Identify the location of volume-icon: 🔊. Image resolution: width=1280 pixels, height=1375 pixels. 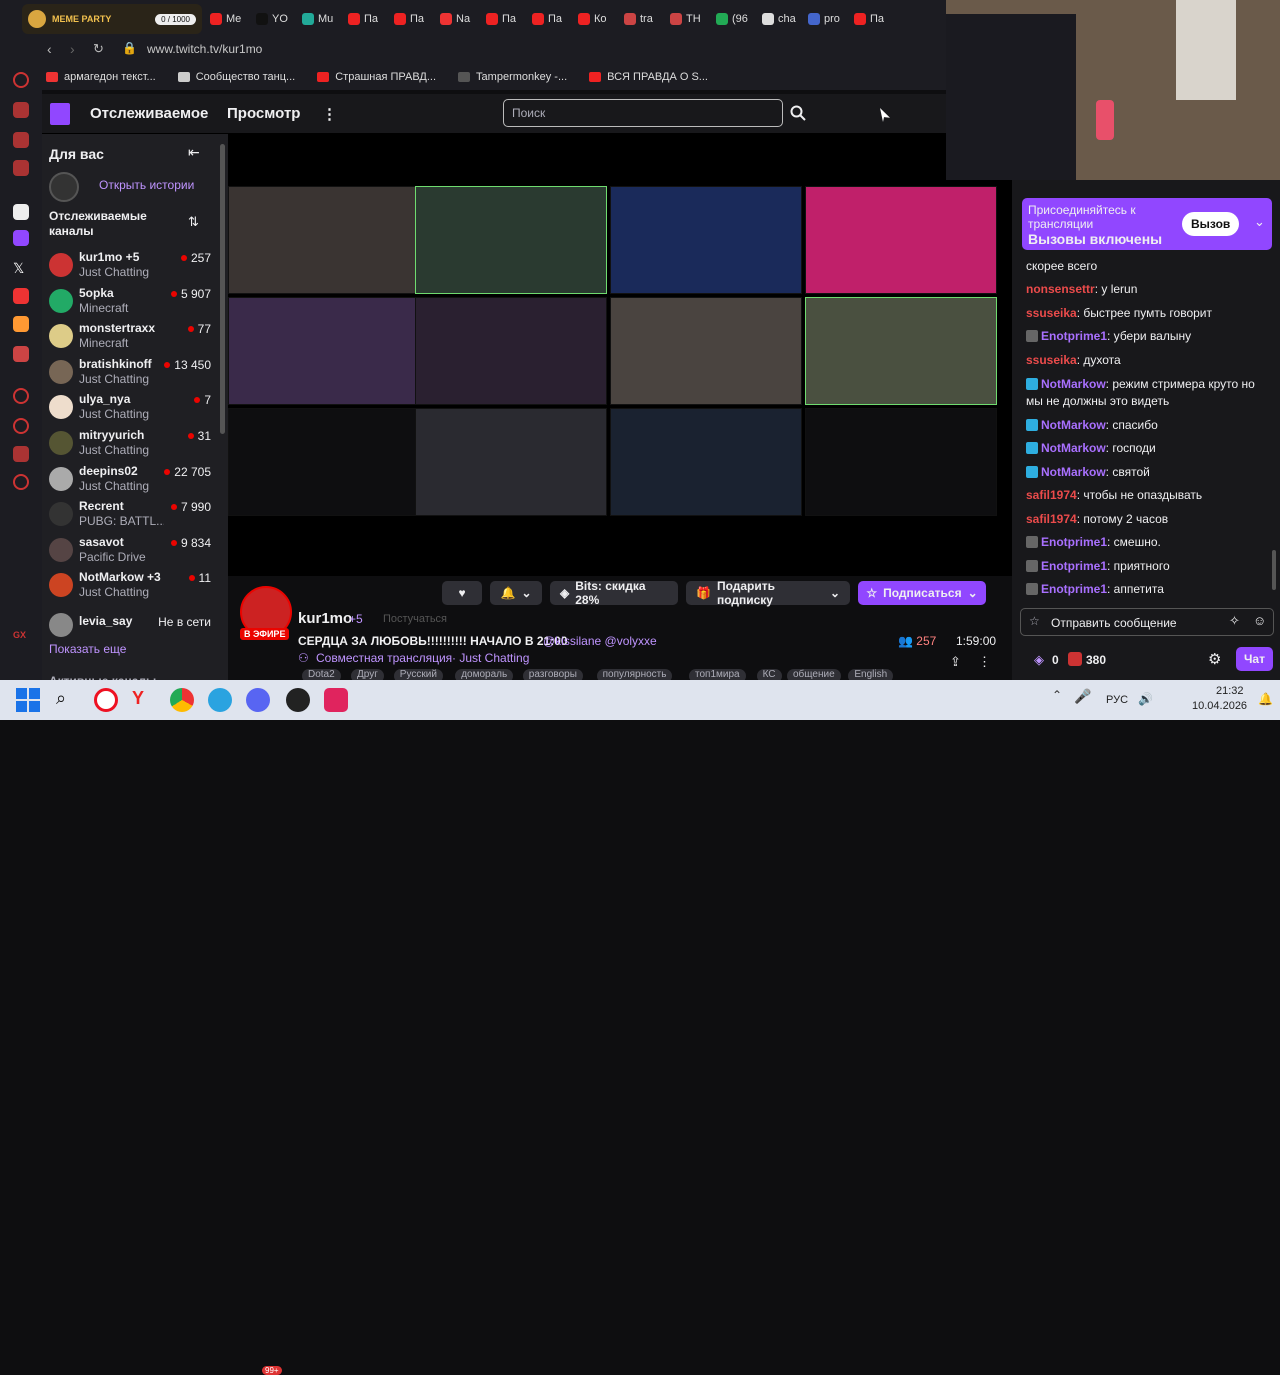
(1145, 699).